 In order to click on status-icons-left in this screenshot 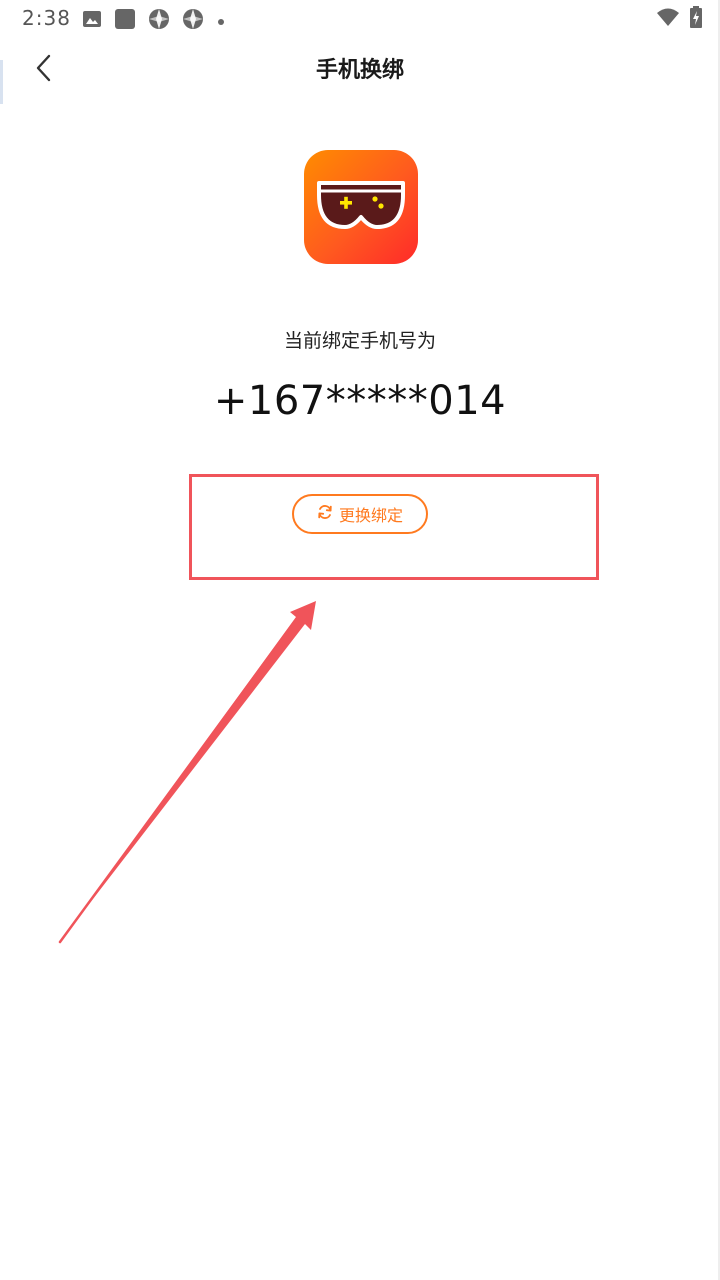, I will do `click(154, 21)`.